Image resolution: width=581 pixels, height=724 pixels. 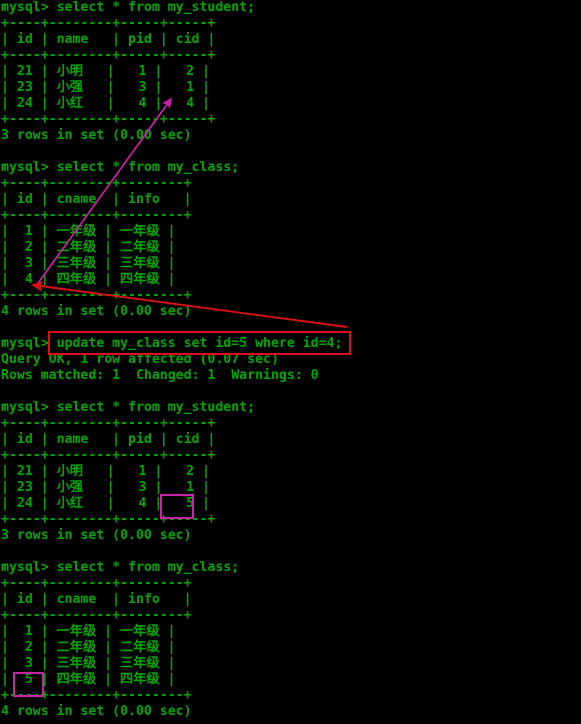 I want to click on red-update-arrow, so click(x=189, y=304).